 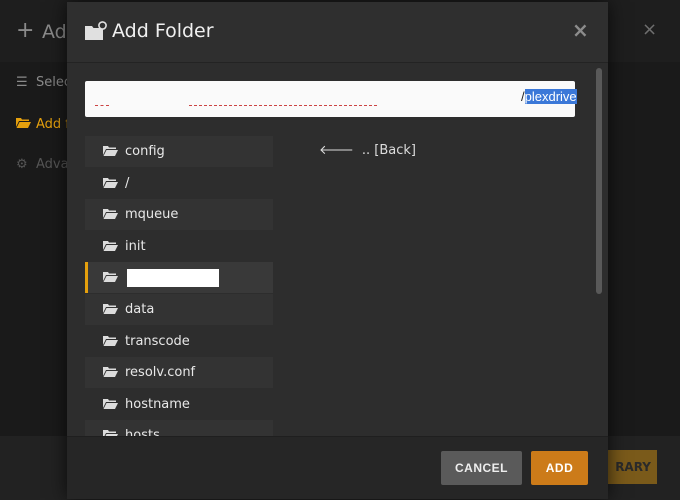 What do you see at coordinates (179, 183) in the screenshot?
I see `folder-item-root: /` at bounding box center [179, 183].